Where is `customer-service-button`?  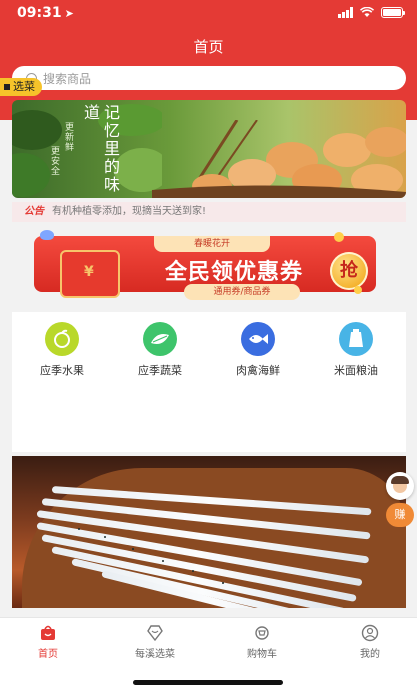 customer-service-button is located at coordinates (400, 486).